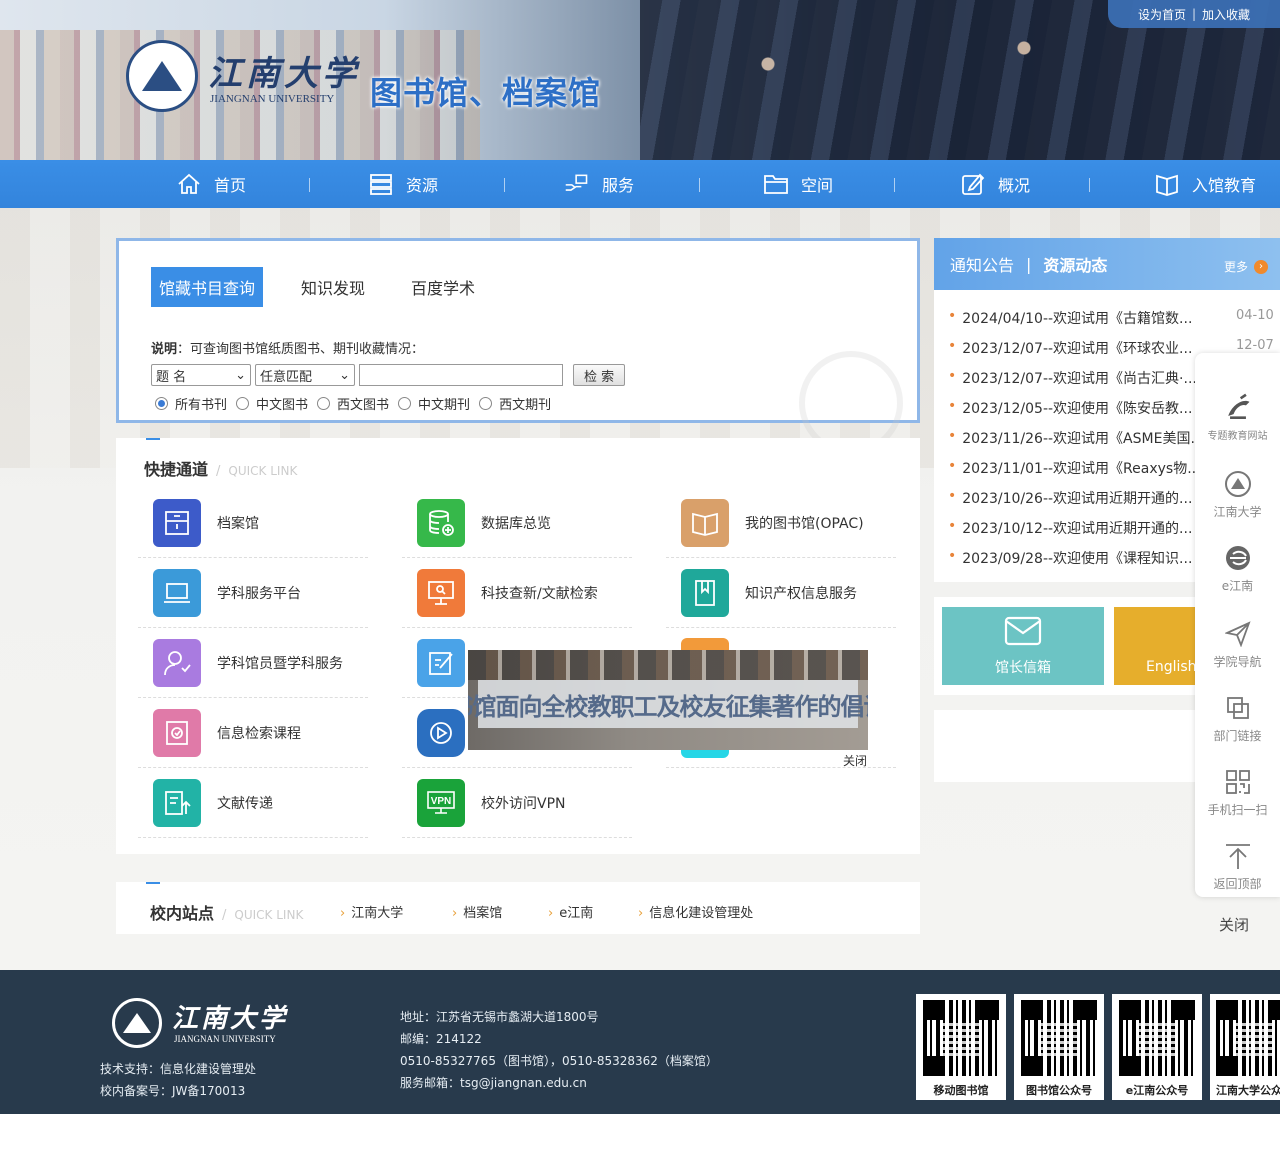 The height and width of the screenshot is (1167, 1280). I want to click on nav-item-overview: 概况, so click(995, 184).